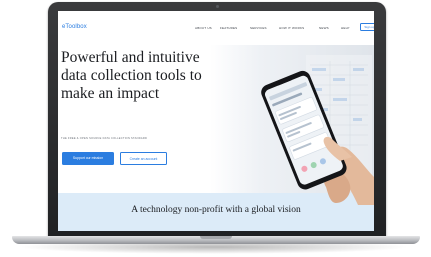 Image resolution: width=431 pixels, height=257 pixels. What do you see at coordinates (291, 28) in the screenshot?
I see `nav-how-it-works: HOW IT WORKS` at bounding box center [291, 28].